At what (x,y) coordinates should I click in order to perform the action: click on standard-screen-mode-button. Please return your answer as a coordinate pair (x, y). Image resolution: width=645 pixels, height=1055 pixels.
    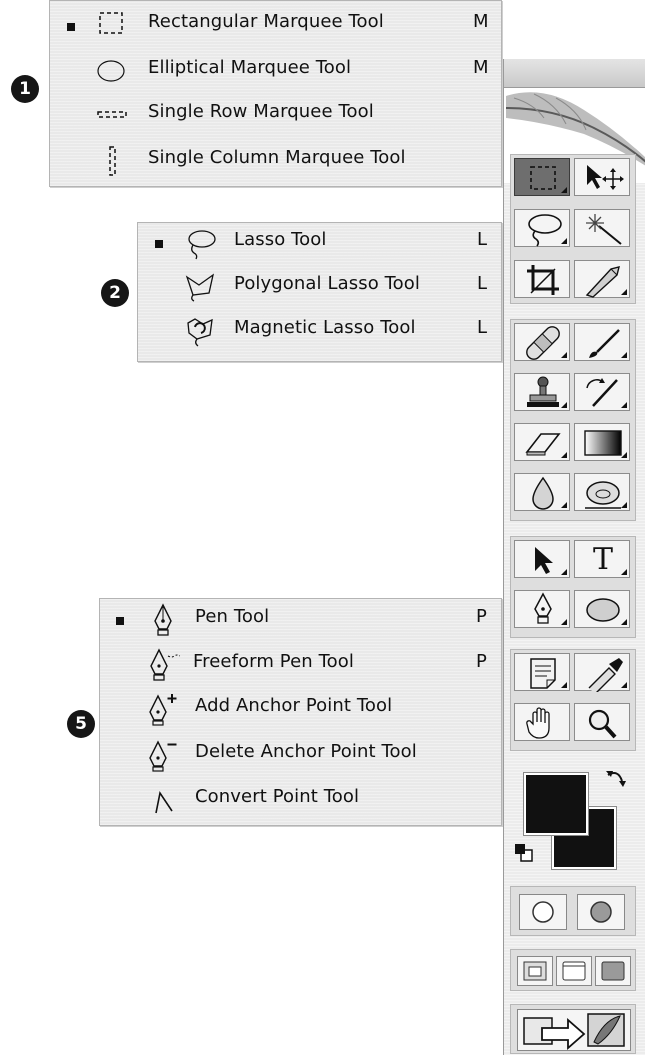
    Looking at the image, I should click on (535, 971).